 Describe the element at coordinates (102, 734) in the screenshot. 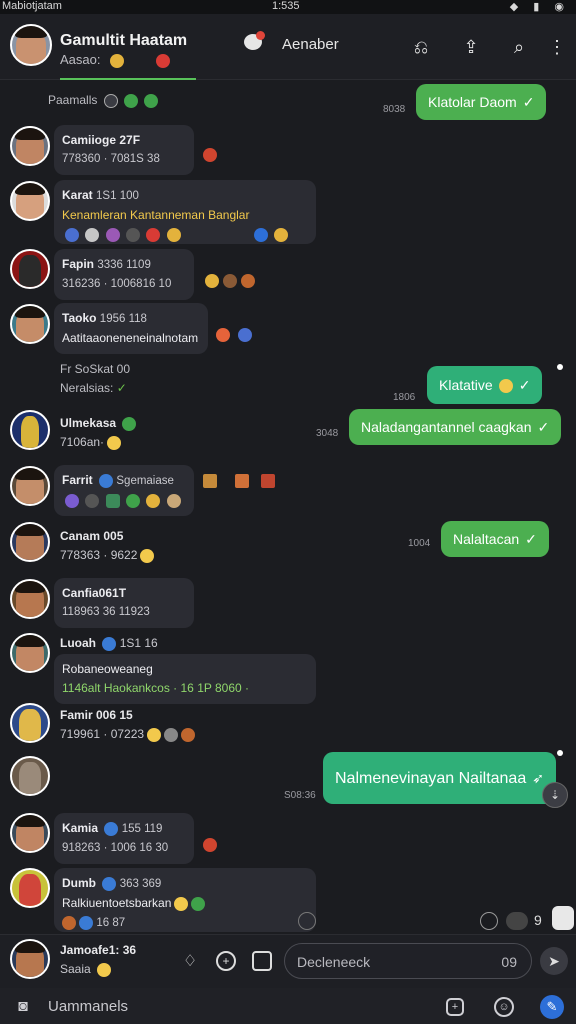

I see `message-meta: 719961 · 07223` at that location.